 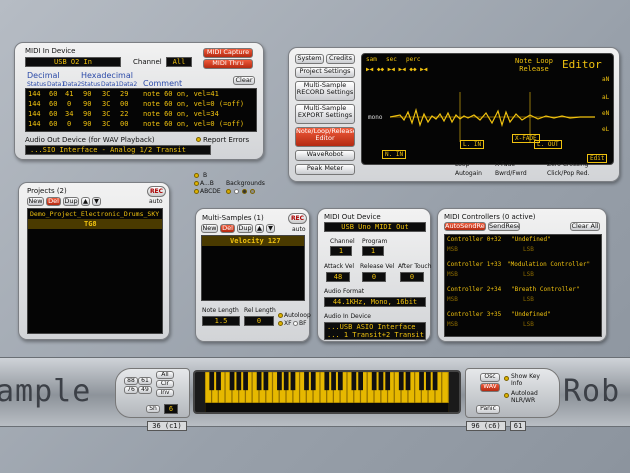 What do you see at coordinates (373, 251) in the screenshot?
I see `program-field: 1` at bounding box center [373, 251].